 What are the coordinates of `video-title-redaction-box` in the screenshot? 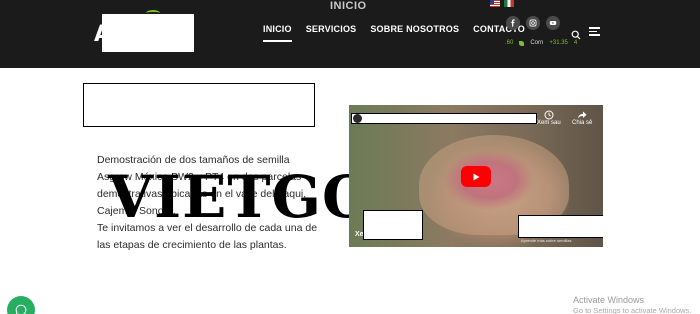 It's located at (444, 118).